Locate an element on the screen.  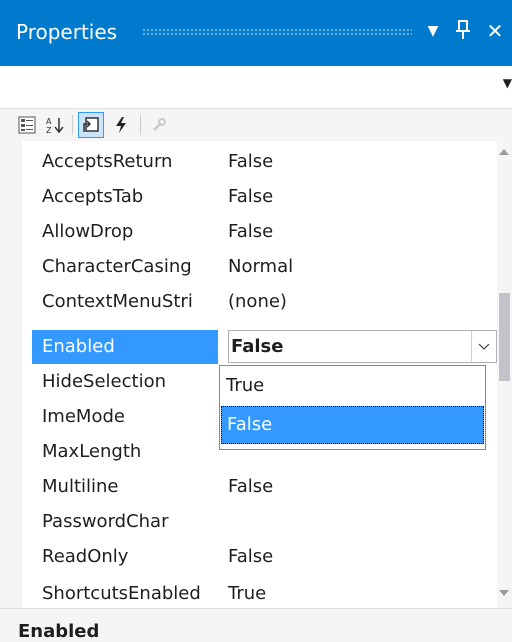
enabled-dropdown-list: True False is located at coordinates (352, 407).